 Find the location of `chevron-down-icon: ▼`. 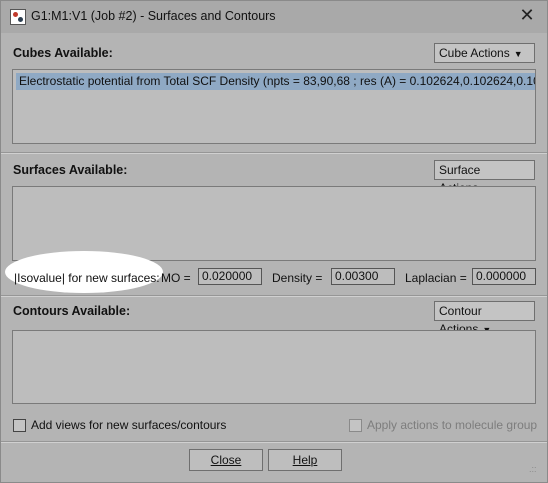

chevron-down-icon: ▼ is located at coordinates (518, 54).